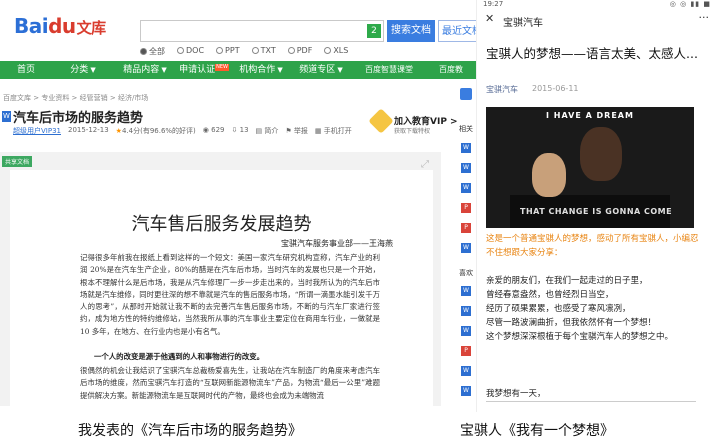  I want to click on intro-link: ▤ 简介, so click(267, 131).